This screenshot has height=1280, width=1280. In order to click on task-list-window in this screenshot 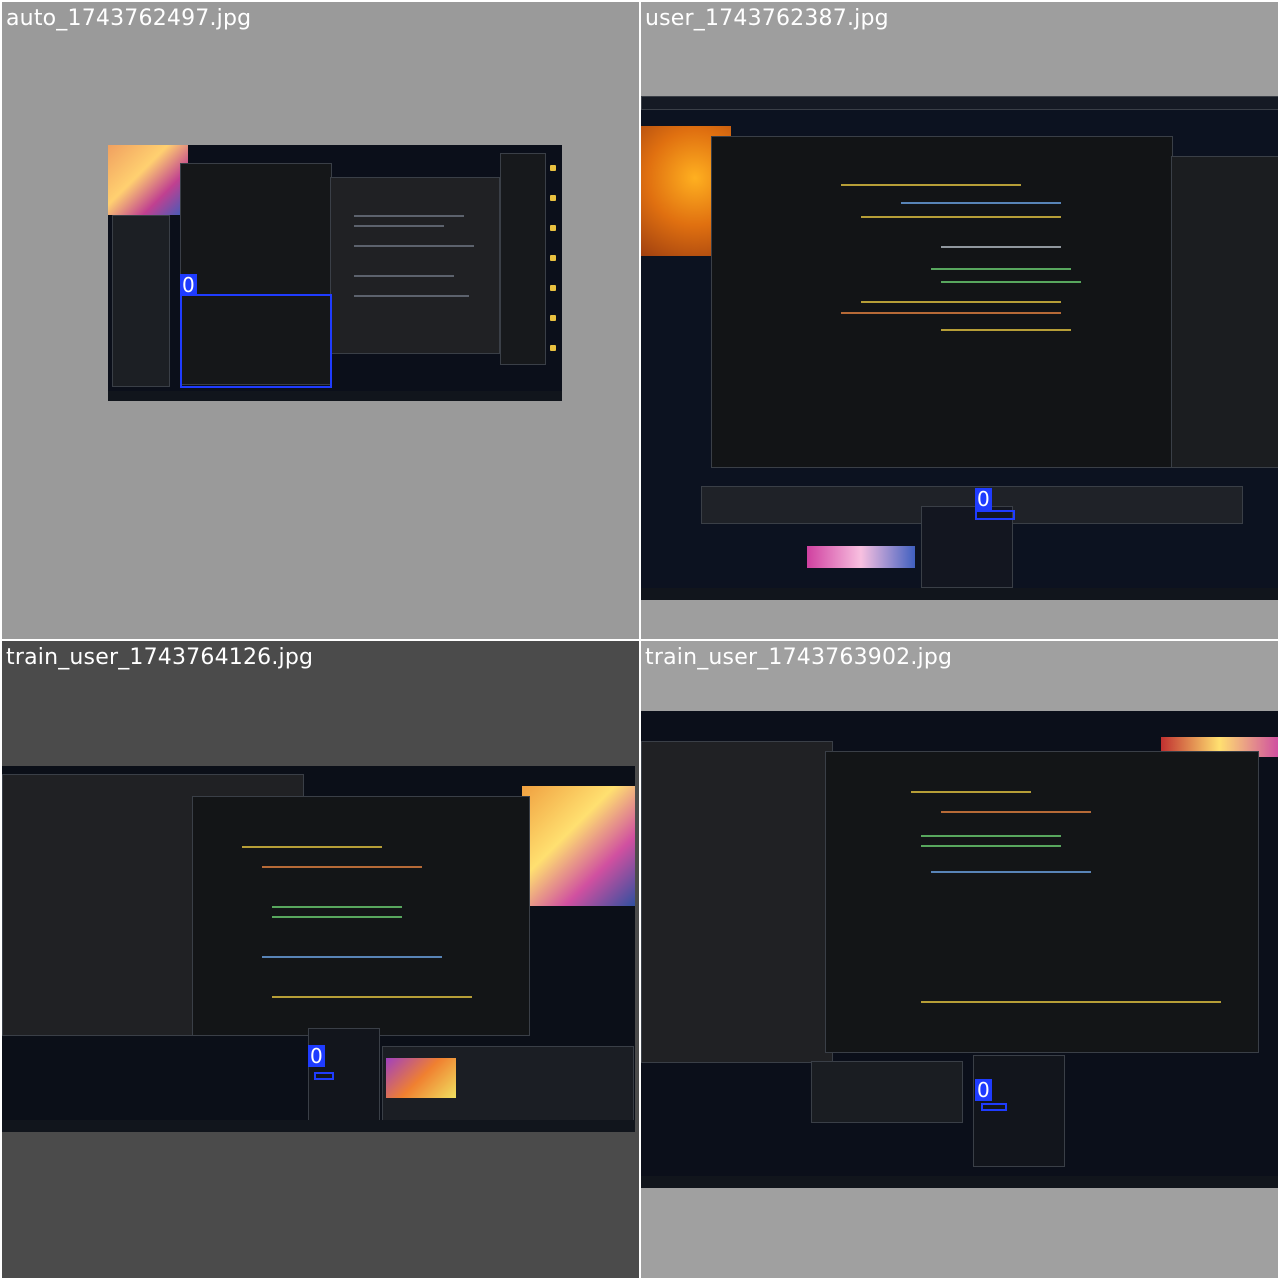, I will do `click(1019, 1111)`.